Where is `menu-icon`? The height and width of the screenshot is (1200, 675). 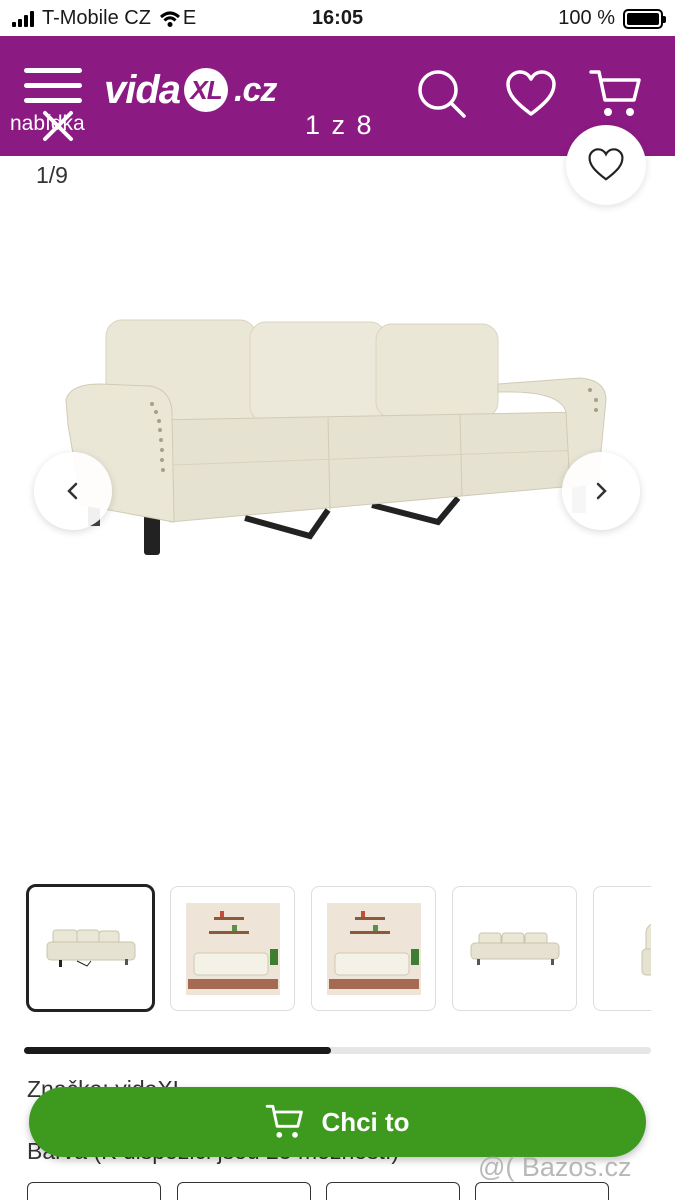 menu-icon is located at coordinates (53, 86).